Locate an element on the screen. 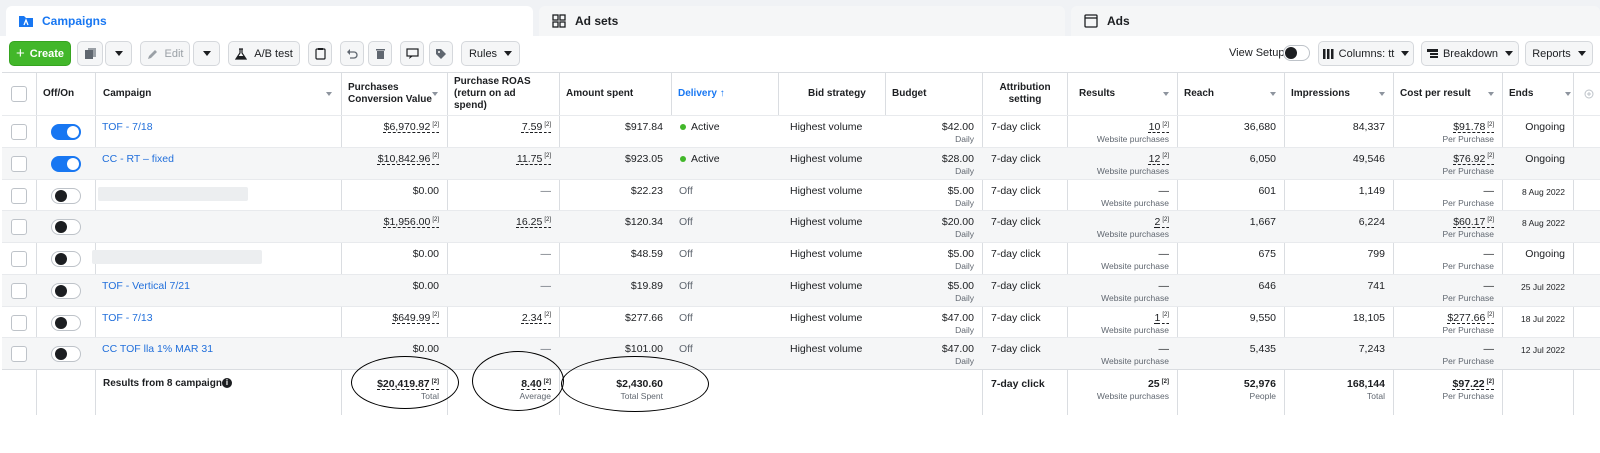 This screenshot has height=453, width=1600. breakdown-button: Breakdown is located at coordinates (1470, 53).